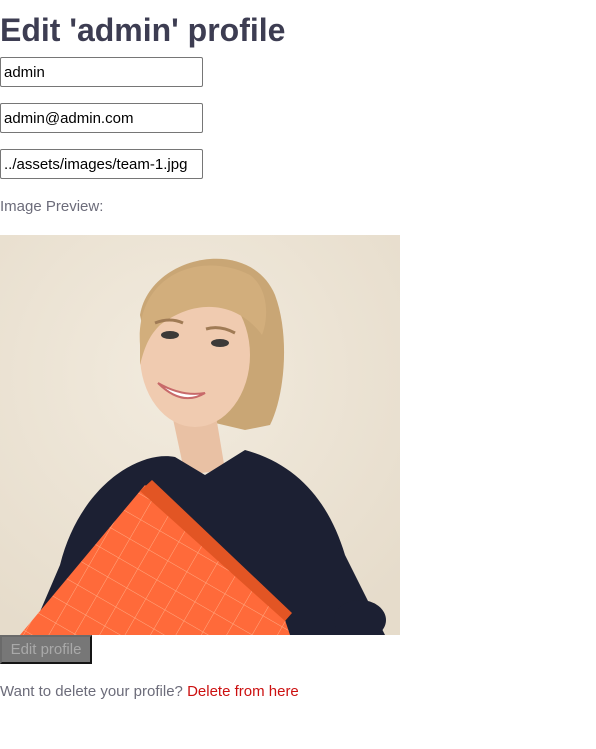 The height and width of the screenshot is (749, 596). What do you see at coordinates (101, 164) in the screenshot?
I see `image-path-input` at bounding box center [101, 164].